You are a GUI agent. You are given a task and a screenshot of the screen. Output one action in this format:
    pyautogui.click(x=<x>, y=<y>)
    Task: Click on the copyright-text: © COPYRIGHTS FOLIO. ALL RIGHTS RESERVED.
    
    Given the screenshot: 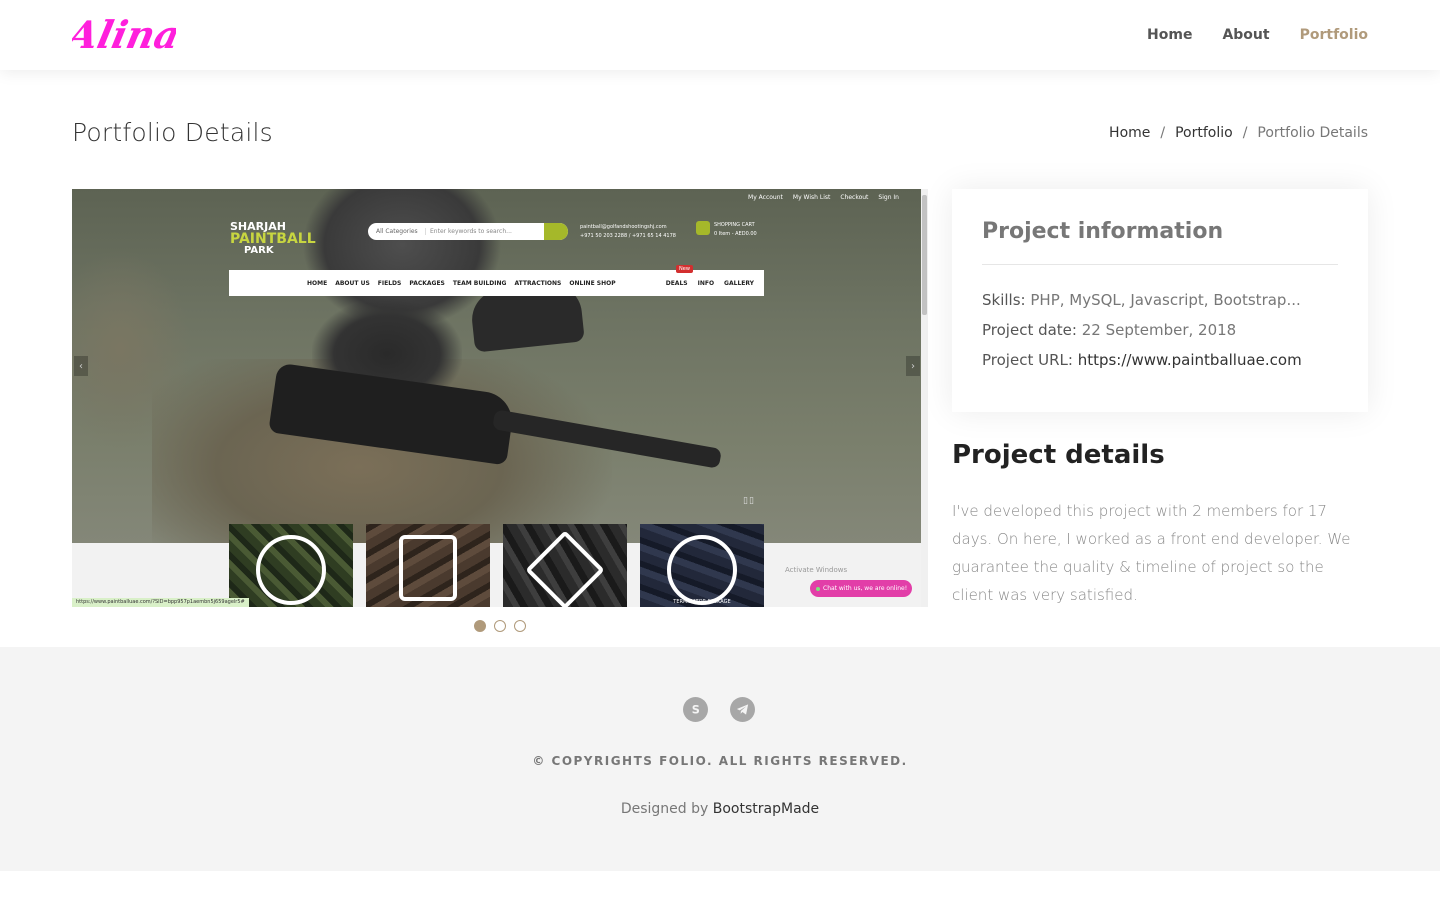 What is the action you would take?
    pyautogui.click(x=720, y=761)
    